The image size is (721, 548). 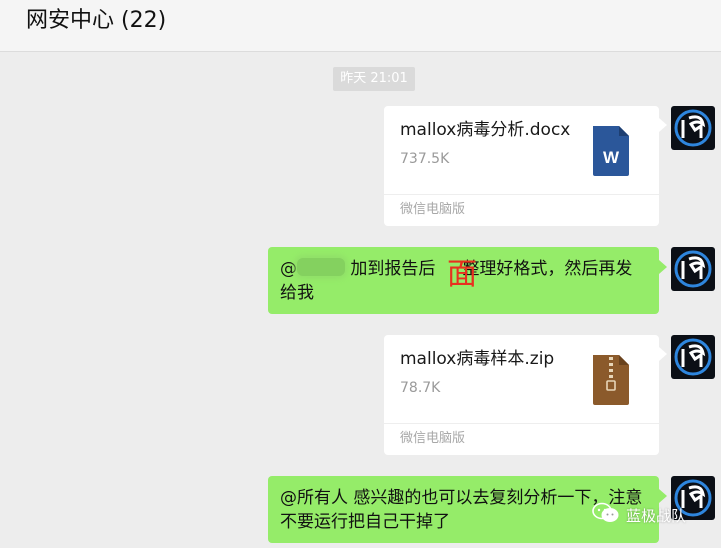 I want to click on overlay-character: 面, so click(x=462, y=274).